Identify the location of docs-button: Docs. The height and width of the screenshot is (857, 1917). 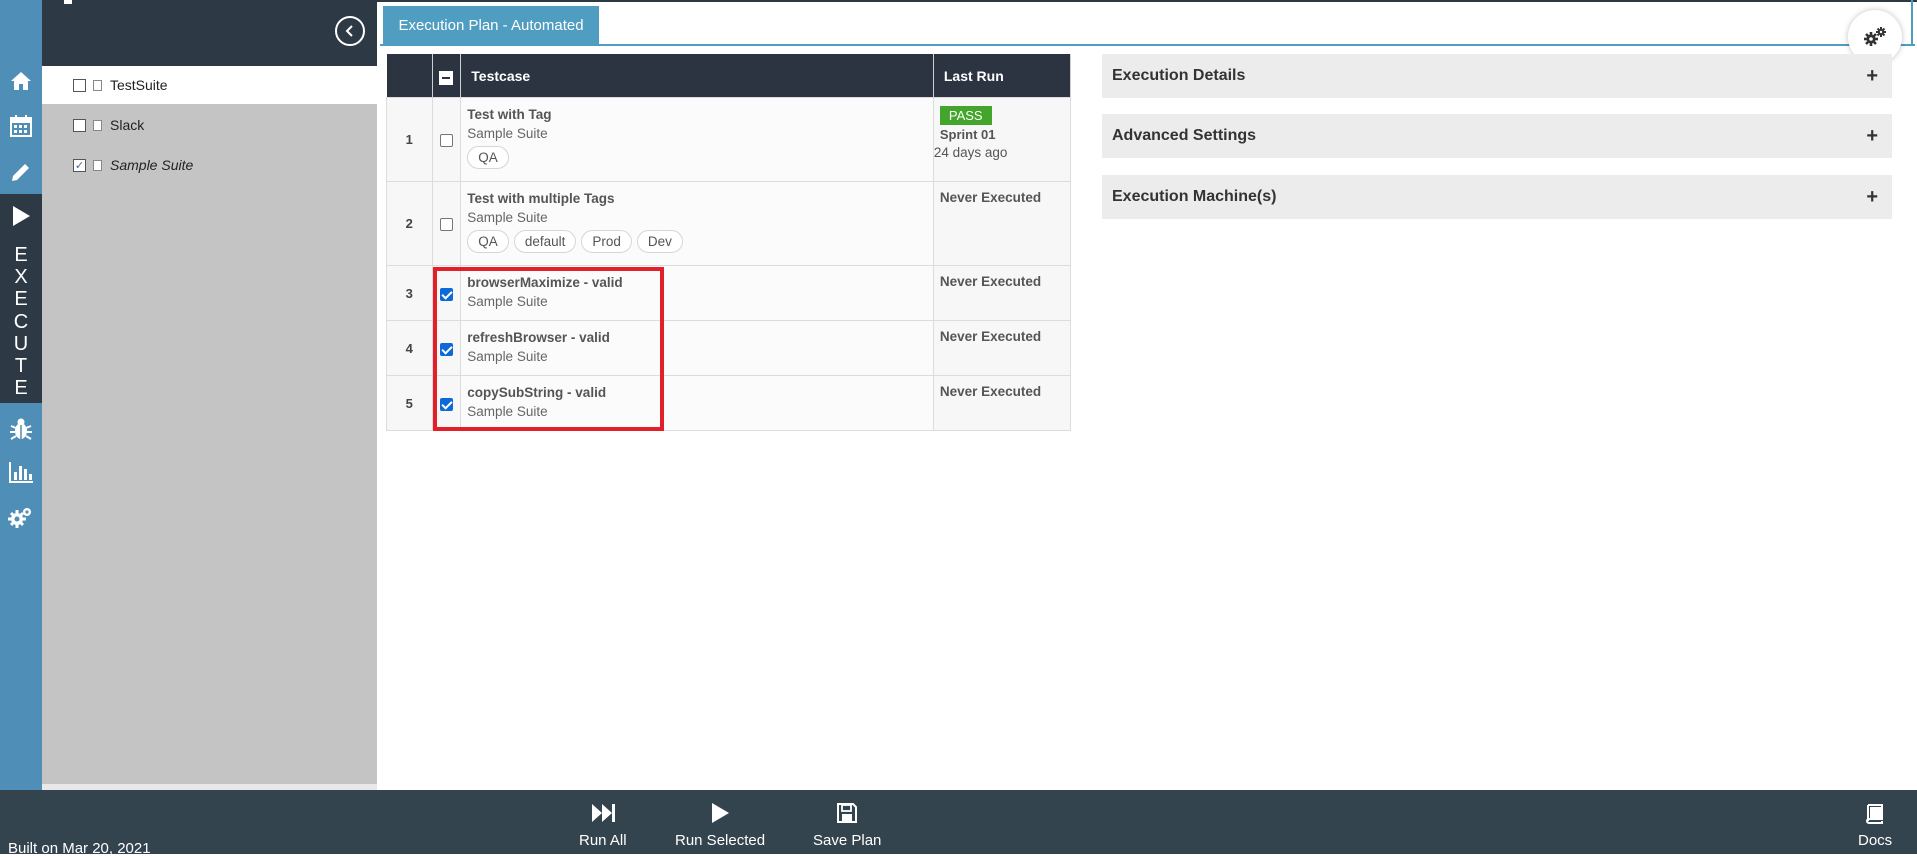
(1875, 824).